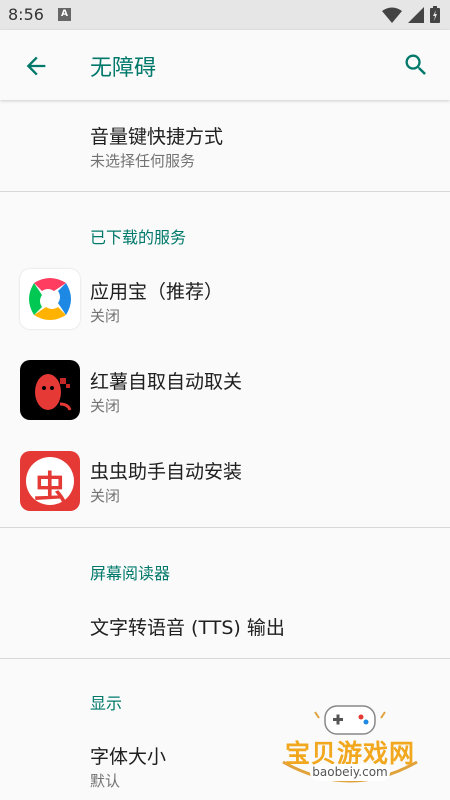  Describe the element at coordinates (225, 299) in the screenshot. I see `list-item: 应用宝（推荐） 关闭` at that location.